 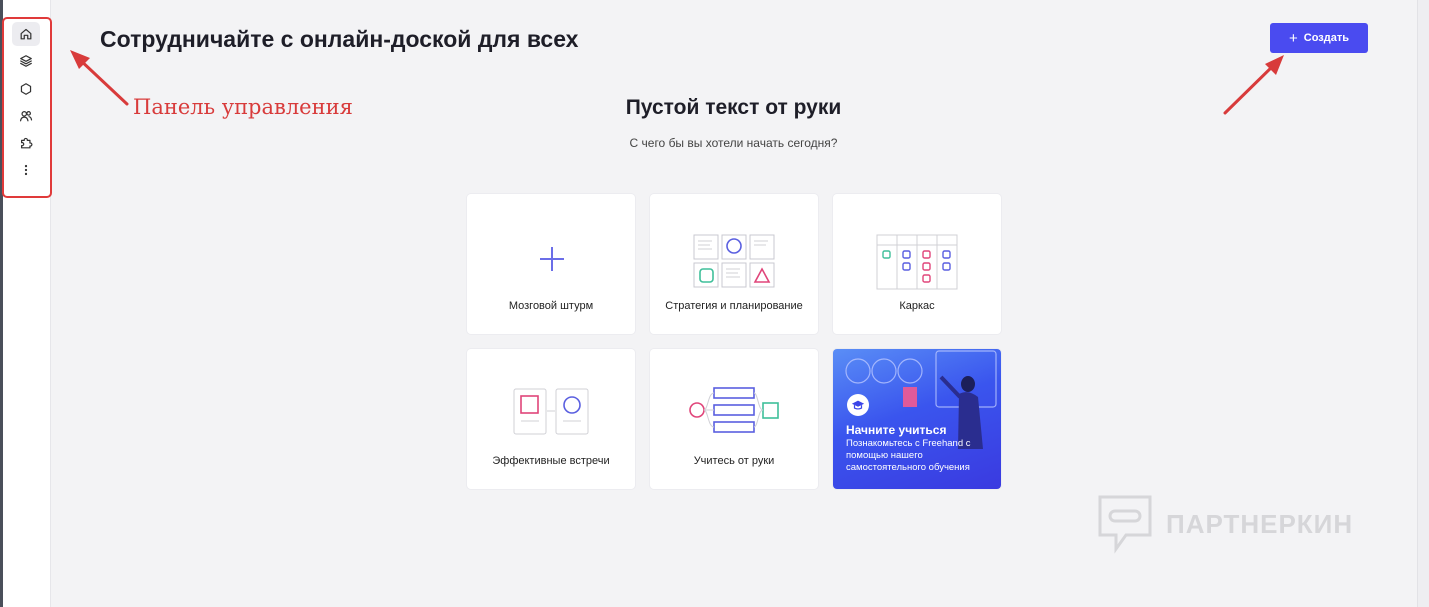 I want to click on template-card-kanban: Каркас, so click(x=917, y=264).